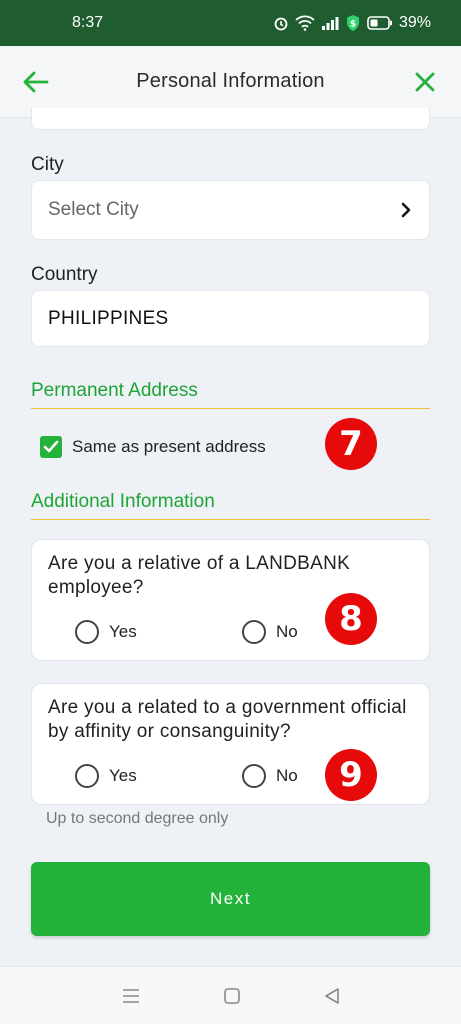 The image size is (461, 1024). What do you see at coordinates (351, 444) in the screenshot?
I see `step-badge-7: 7` at bounding box center [351, 444].